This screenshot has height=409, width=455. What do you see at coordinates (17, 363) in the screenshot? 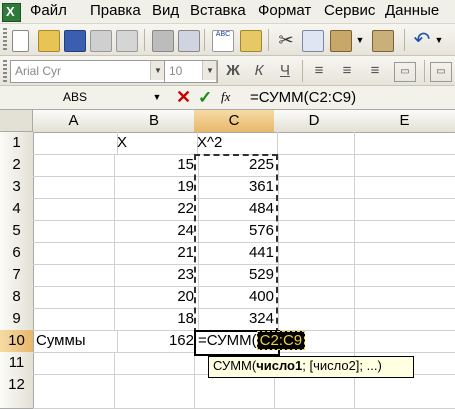
I see `row-header-11: 11` at bounding box center [17, 363].